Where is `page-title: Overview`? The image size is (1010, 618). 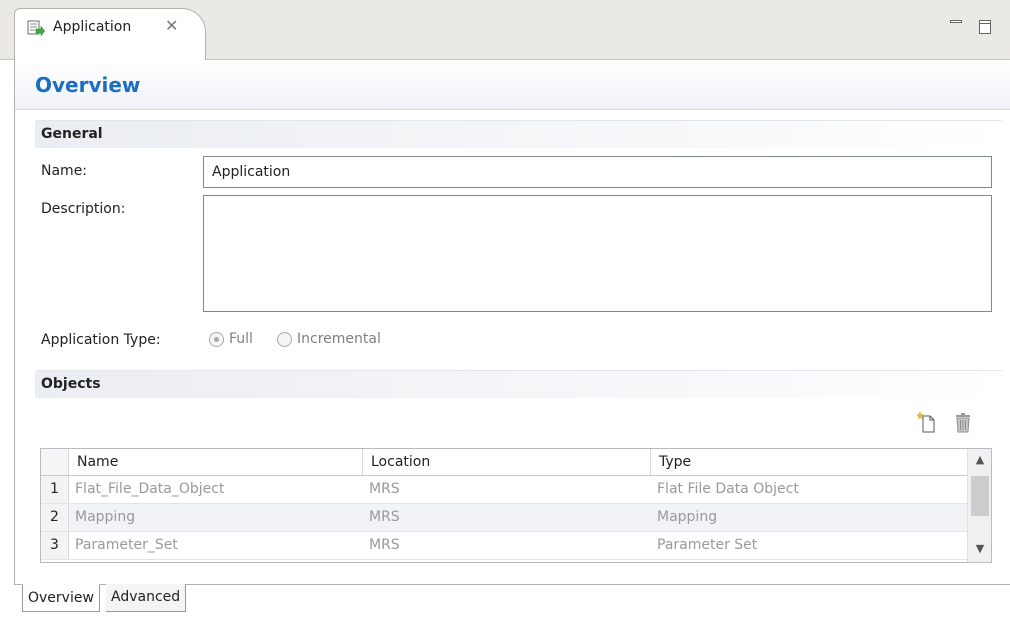 page-title: Overview is located at coordinates (88, 85).